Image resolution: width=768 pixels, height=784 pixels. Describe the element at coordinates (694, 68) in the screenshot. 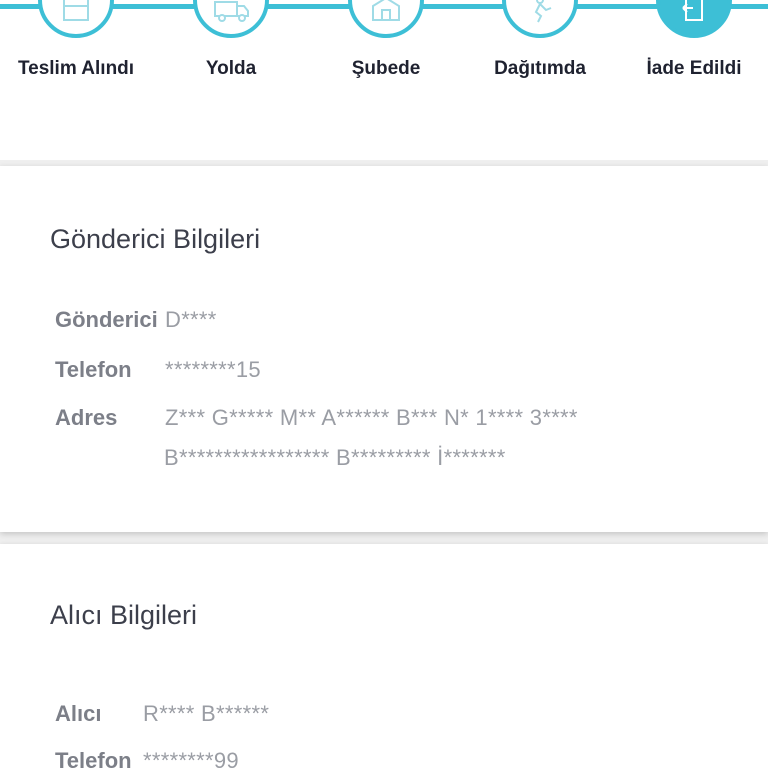

I see `step-label-returned: İade Edildi` at that location.